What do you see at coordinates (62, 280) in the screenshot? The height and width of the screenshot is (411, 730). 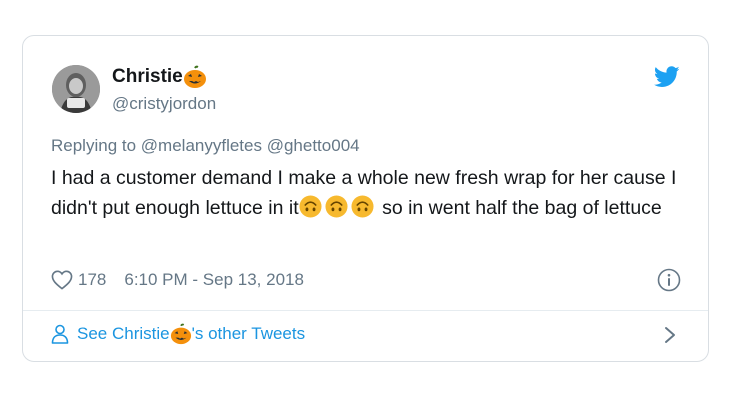 I see `heart-outline-icon` at bounding box center [62, 280].